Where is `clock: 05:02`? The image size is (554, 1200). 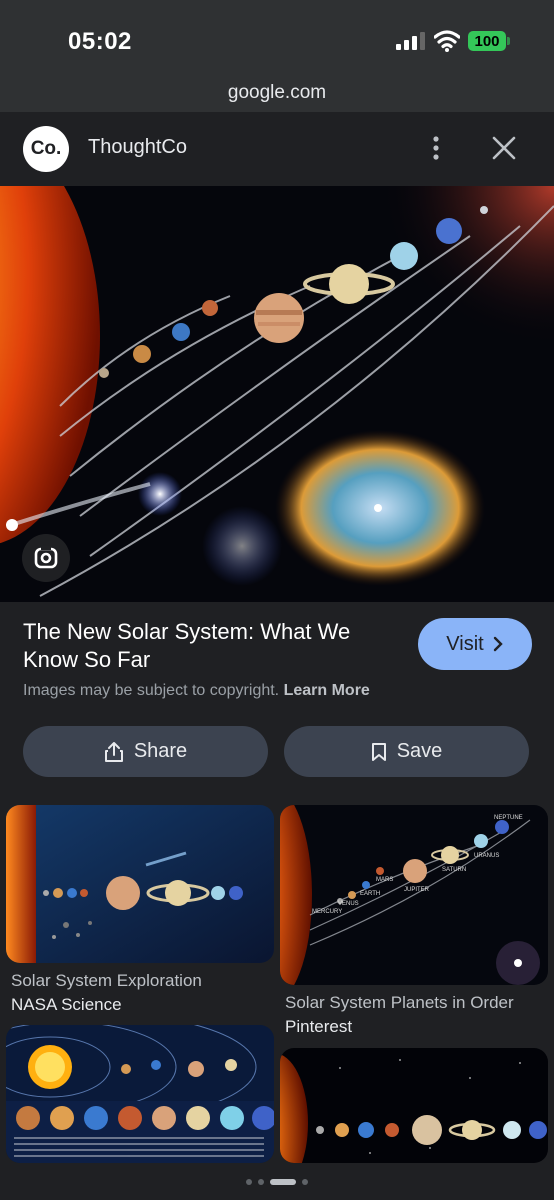
clock: 05:02 is located at coordinates (100, 41).